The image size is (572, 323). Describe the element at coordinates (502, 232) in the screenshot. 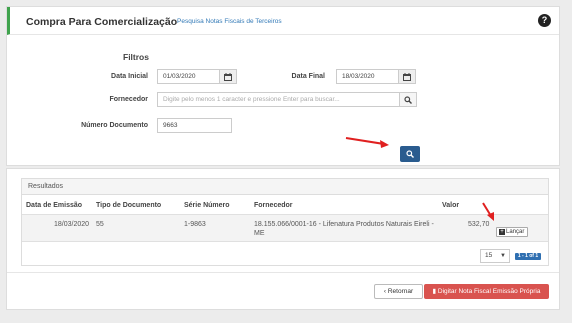

I see `plus-icon: +` at that location.